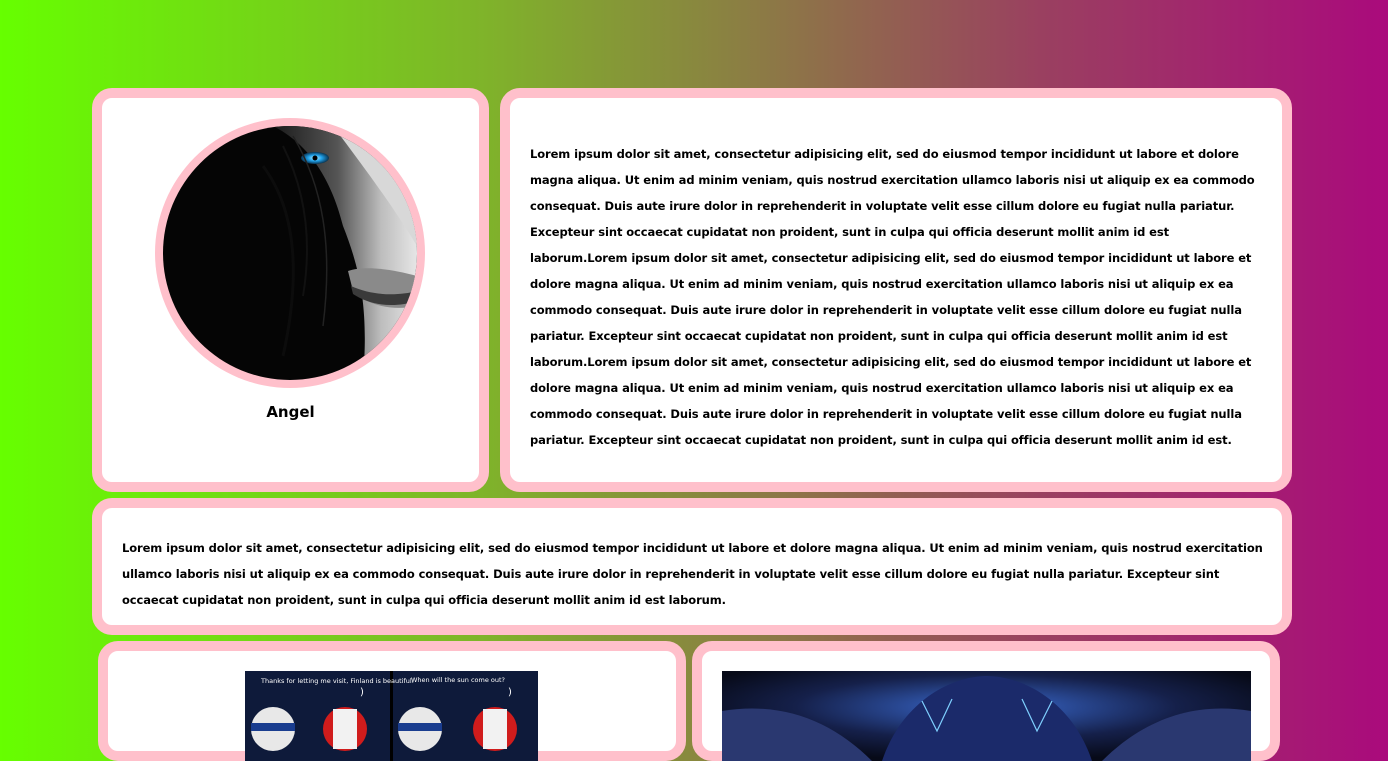  I want to click on avatar, so click(290, 253).